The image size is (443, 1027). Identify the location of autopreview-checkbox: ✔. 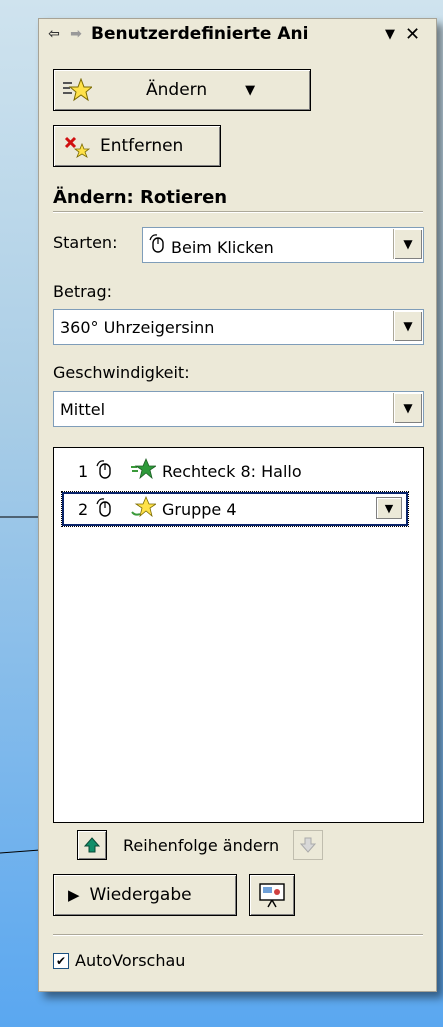
(61, 960).